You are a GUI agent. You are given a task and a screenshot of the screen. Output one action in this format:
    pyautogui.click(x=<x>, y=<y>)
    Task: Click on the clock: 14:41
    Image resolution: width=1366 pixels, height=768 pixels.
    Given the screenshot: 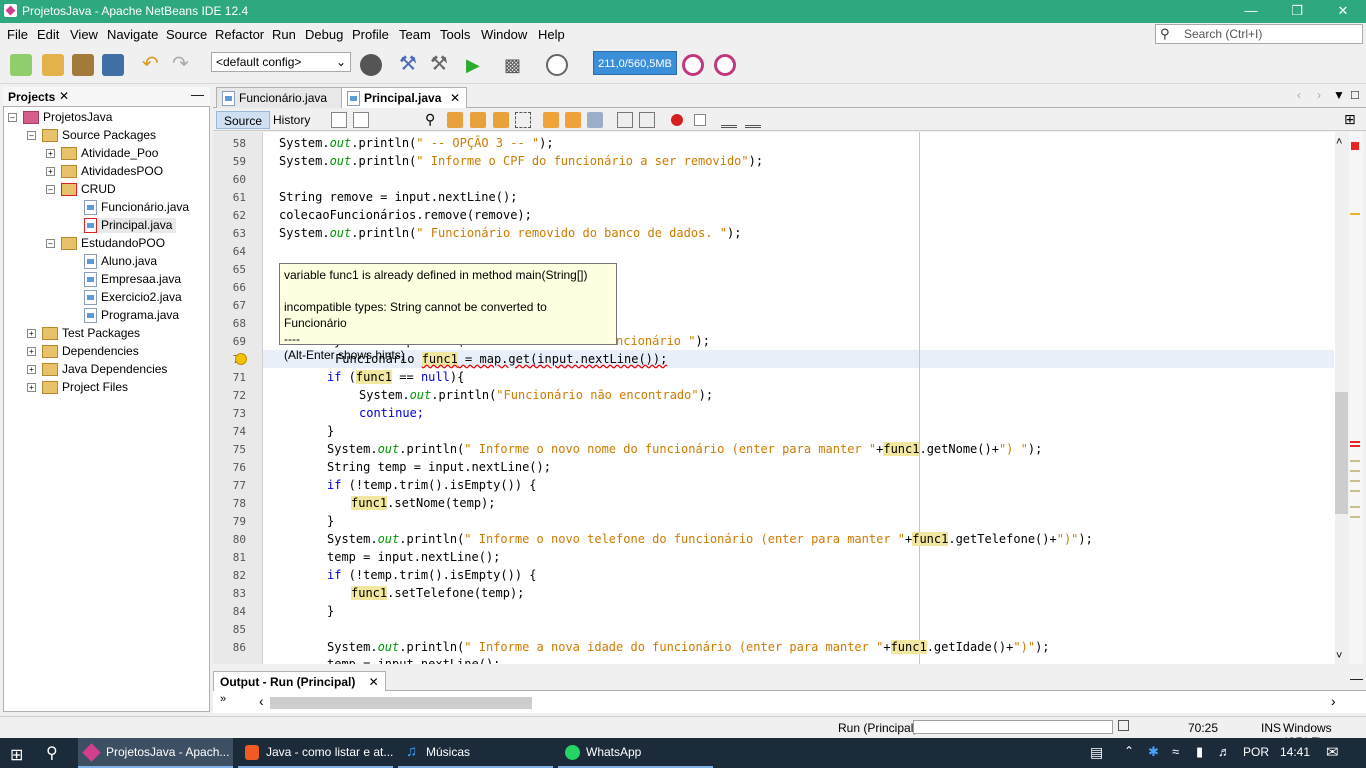 What is the action you would take?
    pyautogui.click(x=1295, y=752)
    